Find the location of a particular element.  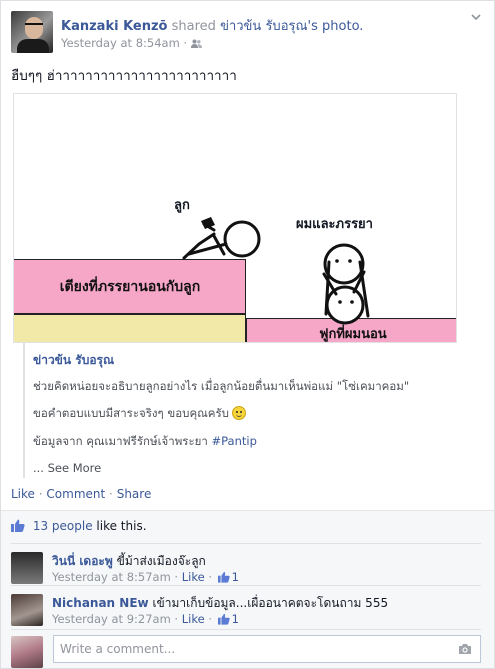

stick-figure-drawing is located at coordinates (276, 271).